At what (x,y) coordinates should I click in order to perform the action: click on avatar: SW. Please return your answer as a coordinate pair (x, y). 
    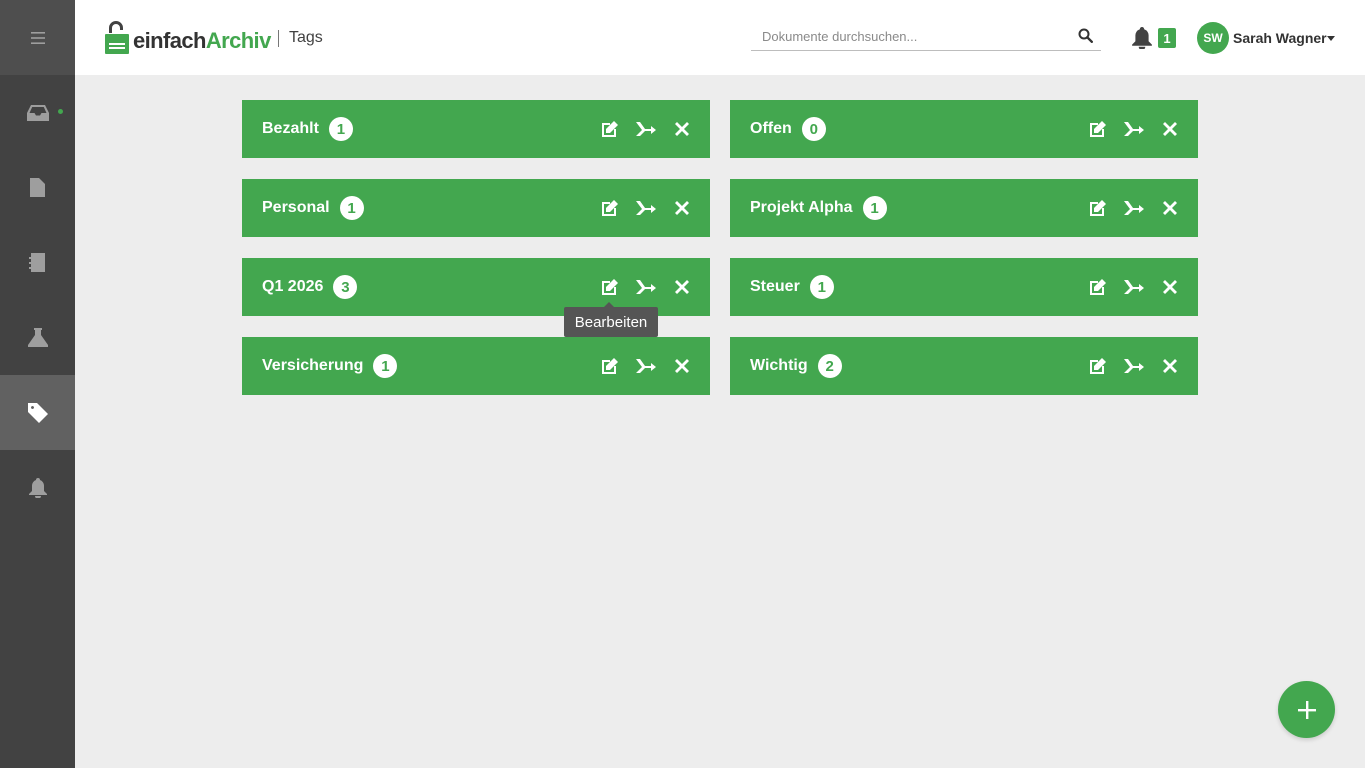
    Looking at the image, I should click on (1213, 38).